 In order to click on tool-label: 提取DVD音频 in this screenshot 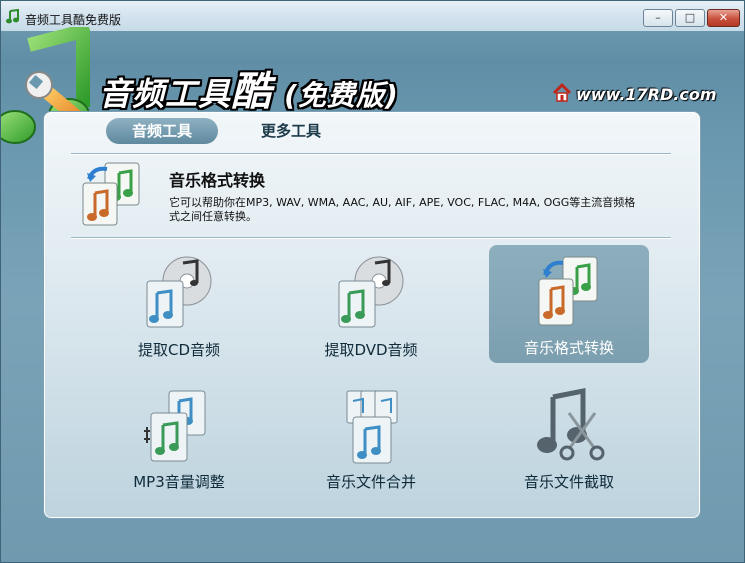, I will do `click(371, 350)`.